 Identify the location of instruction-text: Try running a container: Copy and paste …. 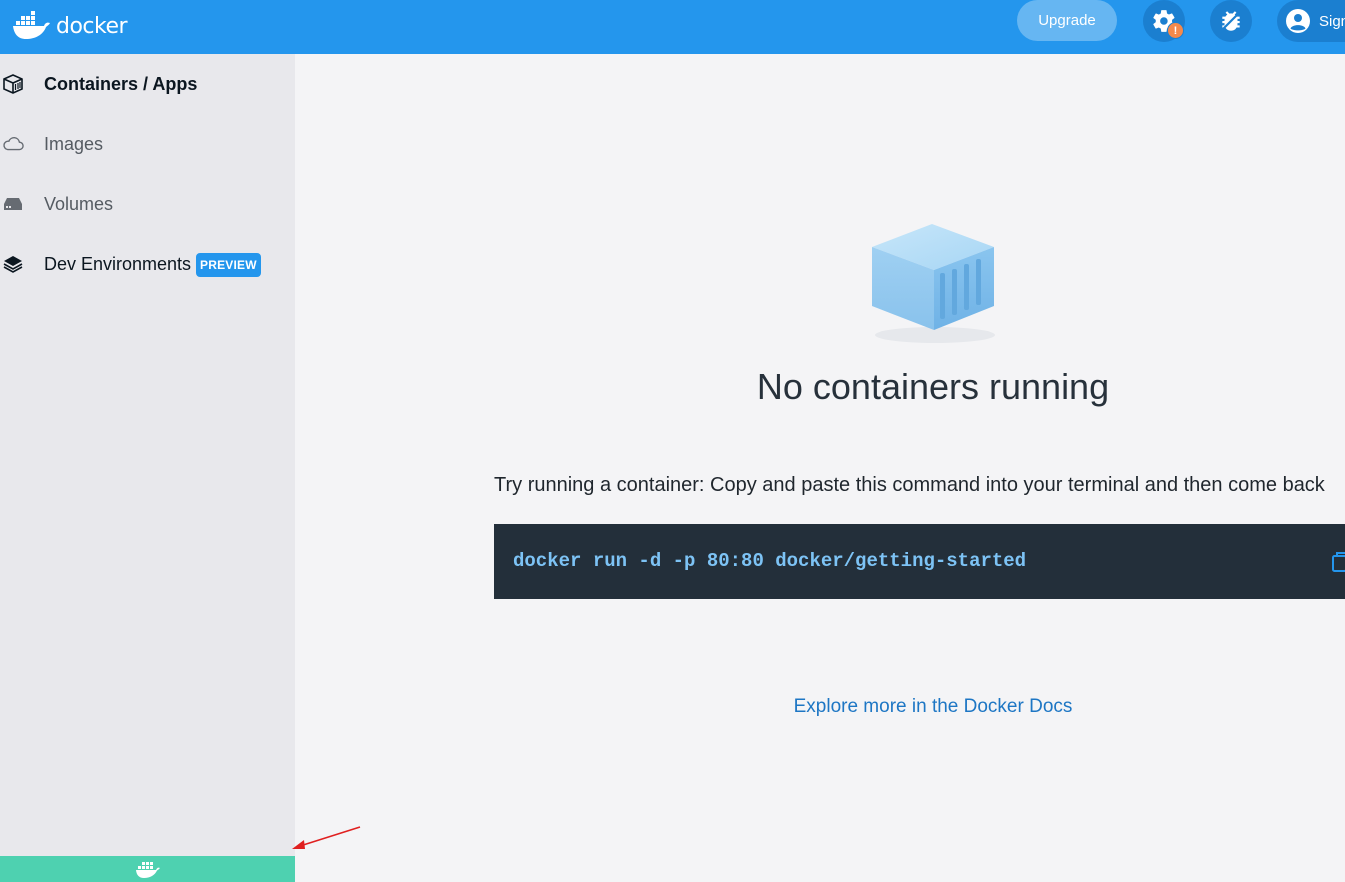
(909, 485).